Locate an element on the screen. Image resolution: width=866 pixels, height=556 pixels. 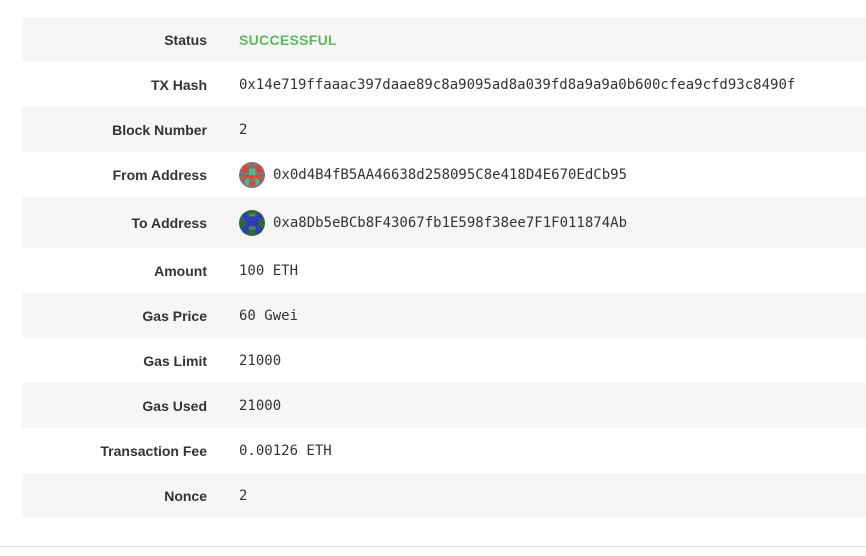
row-amount: Amount 100 ETH is located at coordinates (444, 270).